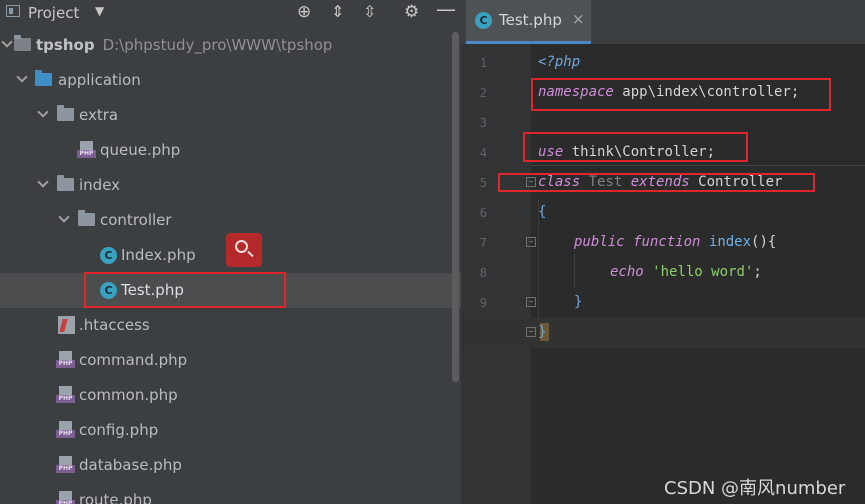 The width and height of the screenshot is (865, 504). I want to click on current-line-highlight, so click(663, 333).